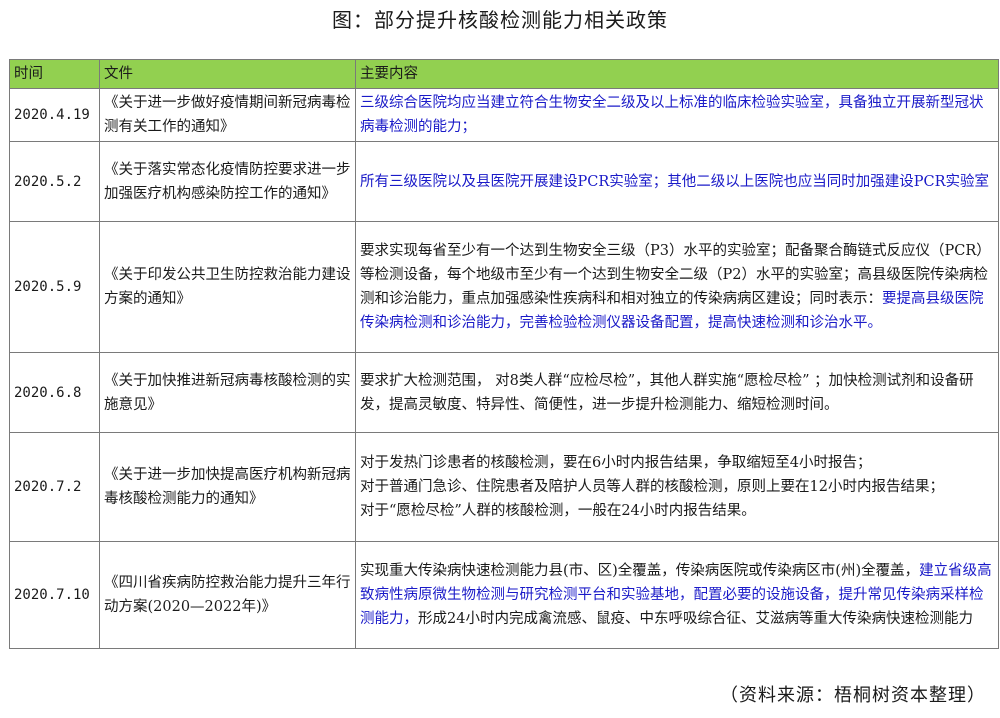 The width and height of the screenshot is (1000, 718). I want to click on row-document: 《关于落实常态化疫情防控要求进一步加强医疗机构感染防控工作的通知》, so click(227, 181).